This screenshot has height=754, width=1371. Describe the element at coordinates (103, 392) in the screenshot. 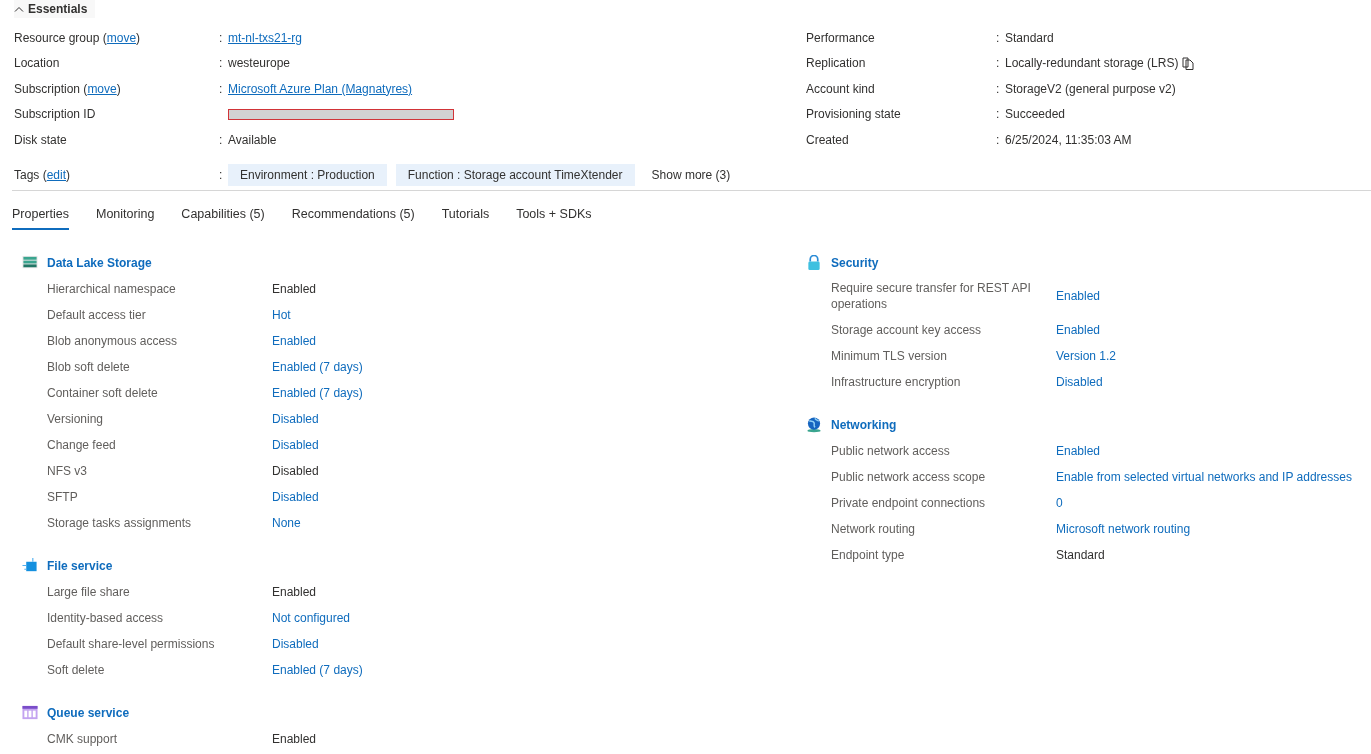

I see `property-label: Container soft delete` at that location.